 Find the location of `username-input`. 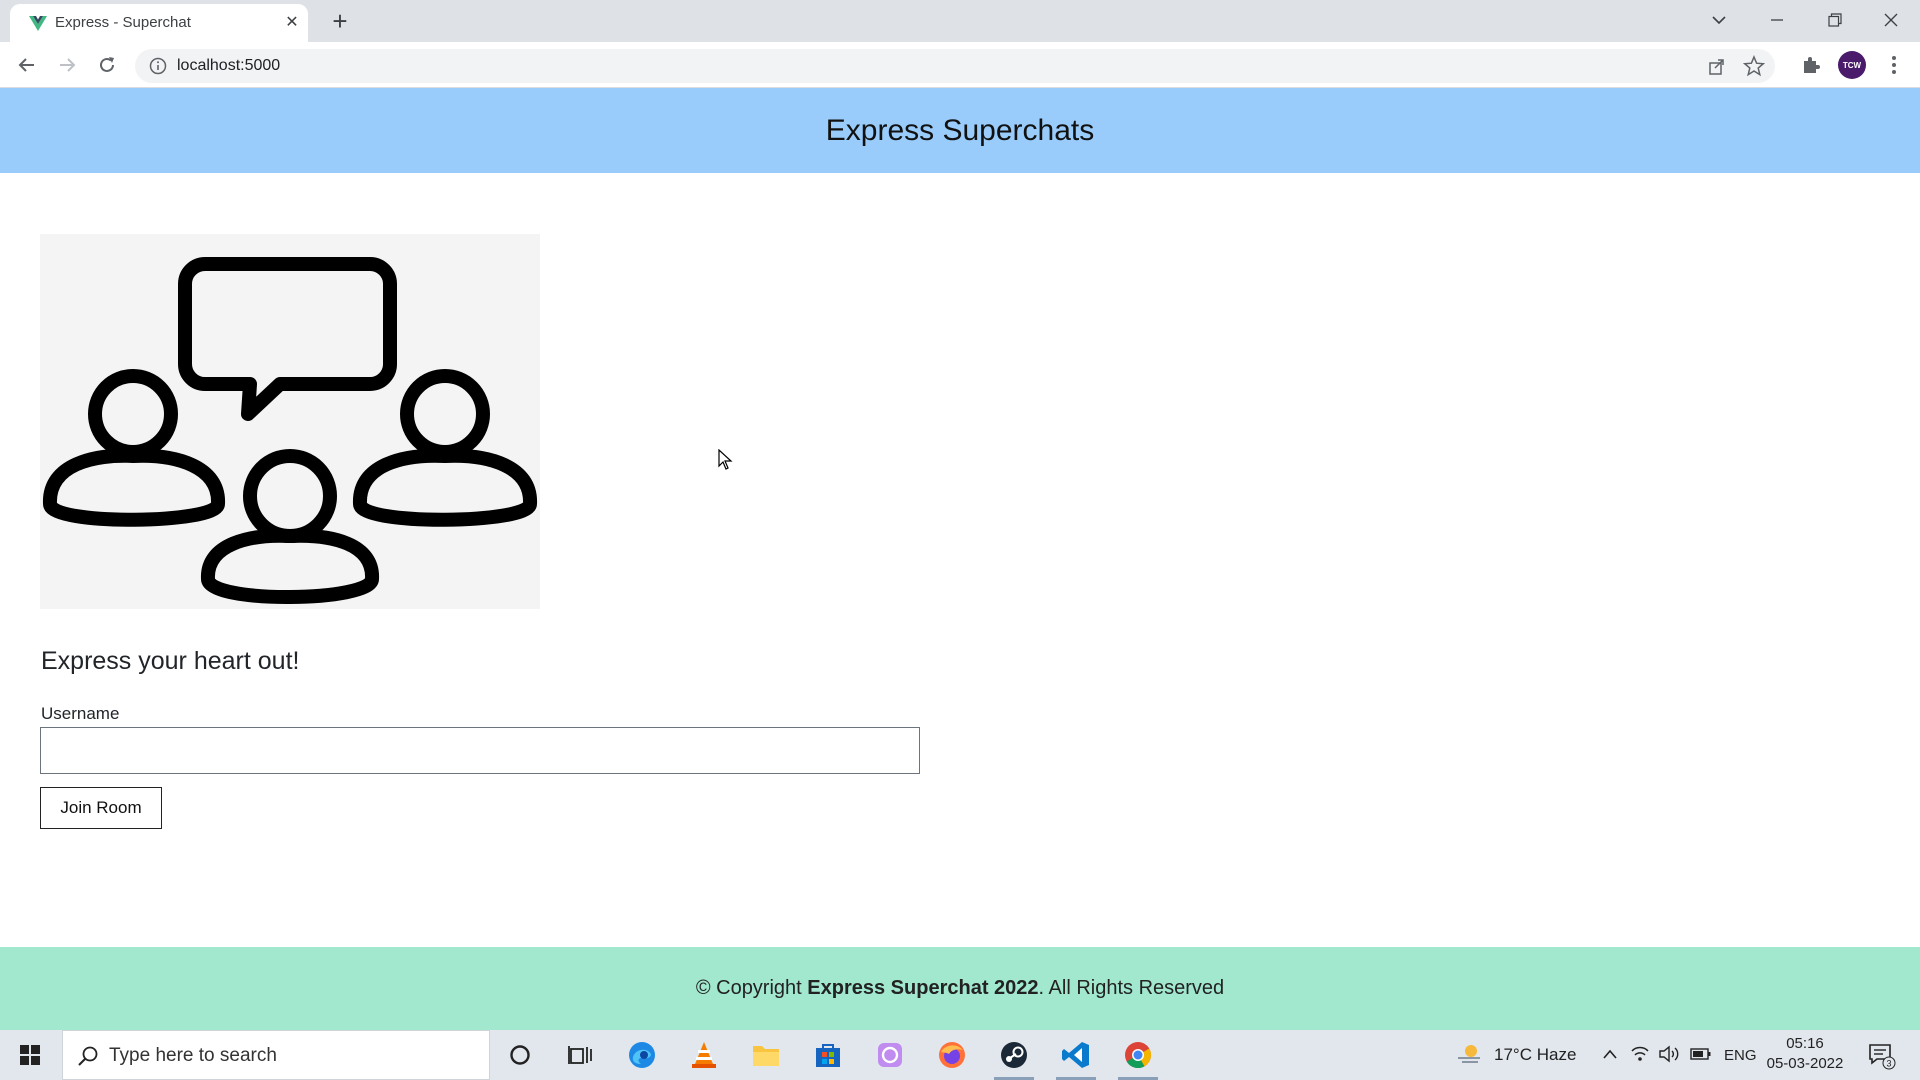

username-input is located at coordinates (480, 750).